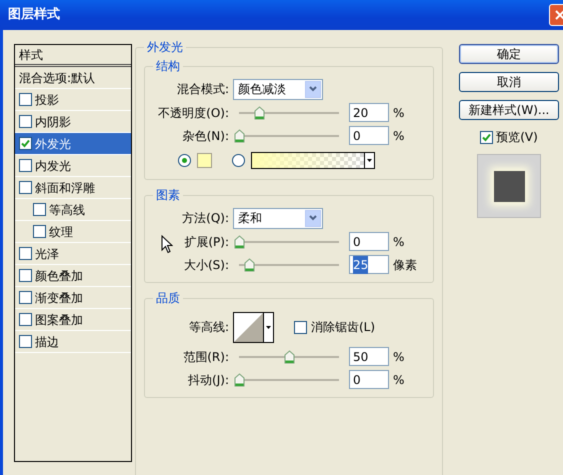 This screenshot has width=563, height=475. Describe the element at coordinates (278, 218) in the screenshot. I see `dropdown: 柔和` at that location.